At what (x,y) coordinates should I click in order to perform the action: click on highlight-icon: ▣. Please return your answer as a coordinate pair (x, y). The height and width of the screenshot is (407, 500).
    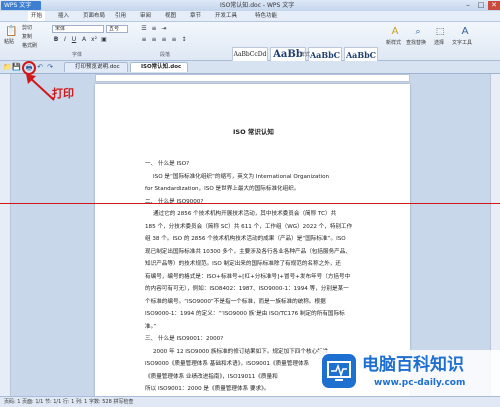
    Looking at the image, I should click on (104, 40).